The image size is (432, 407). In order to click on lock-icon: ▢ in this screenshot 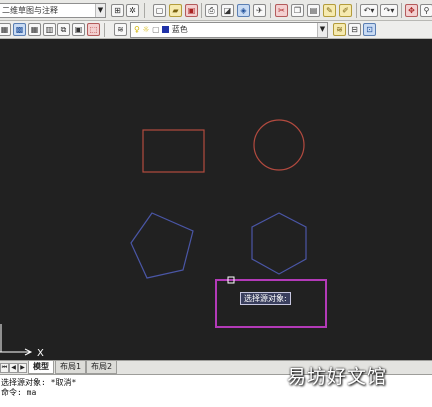, I will do `click(156, 29)`.